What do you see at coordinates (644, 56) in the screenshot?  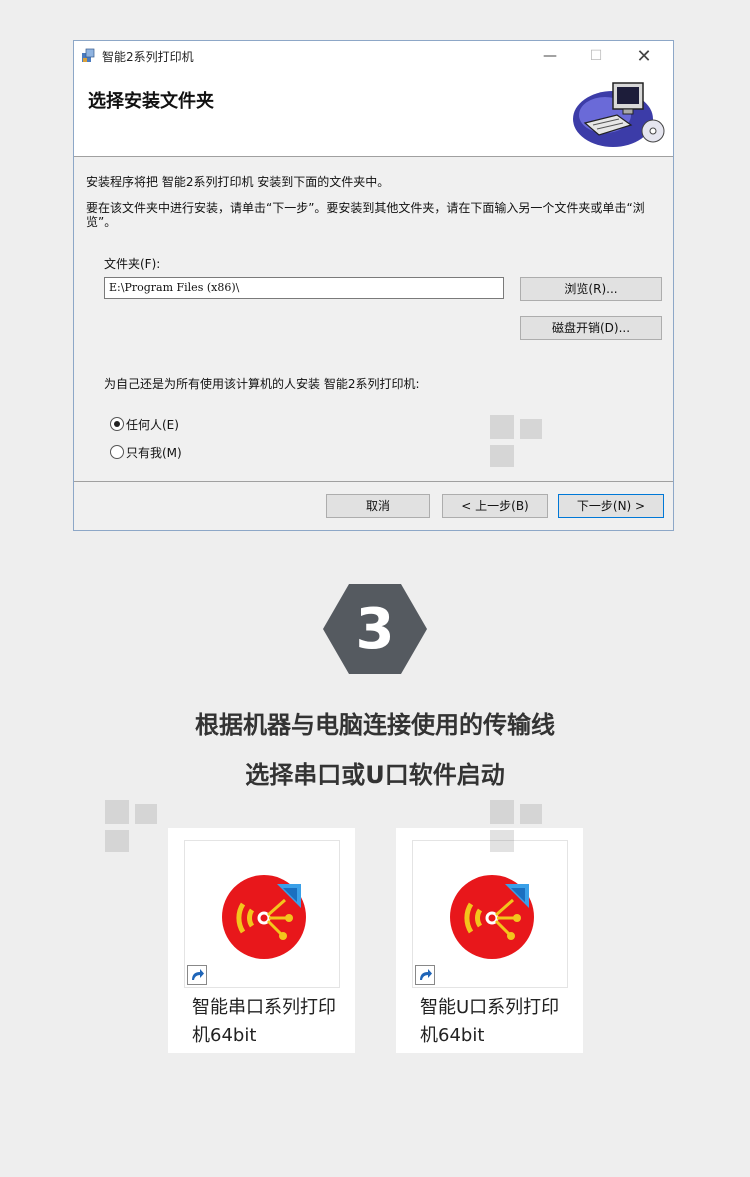 I see `close-button: ✕` at bounding box center [644, 56].